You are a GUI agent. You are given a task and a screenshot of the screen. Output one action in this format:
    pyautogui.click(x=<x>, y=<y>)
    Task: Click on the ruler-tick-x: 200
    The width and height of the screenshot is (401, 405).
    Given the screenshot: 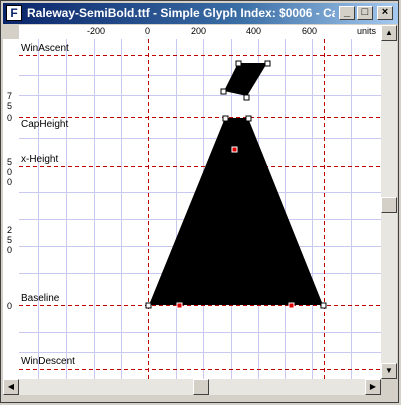 What is the action you would take?
    pyautogui.click(x=199, y=31)
    